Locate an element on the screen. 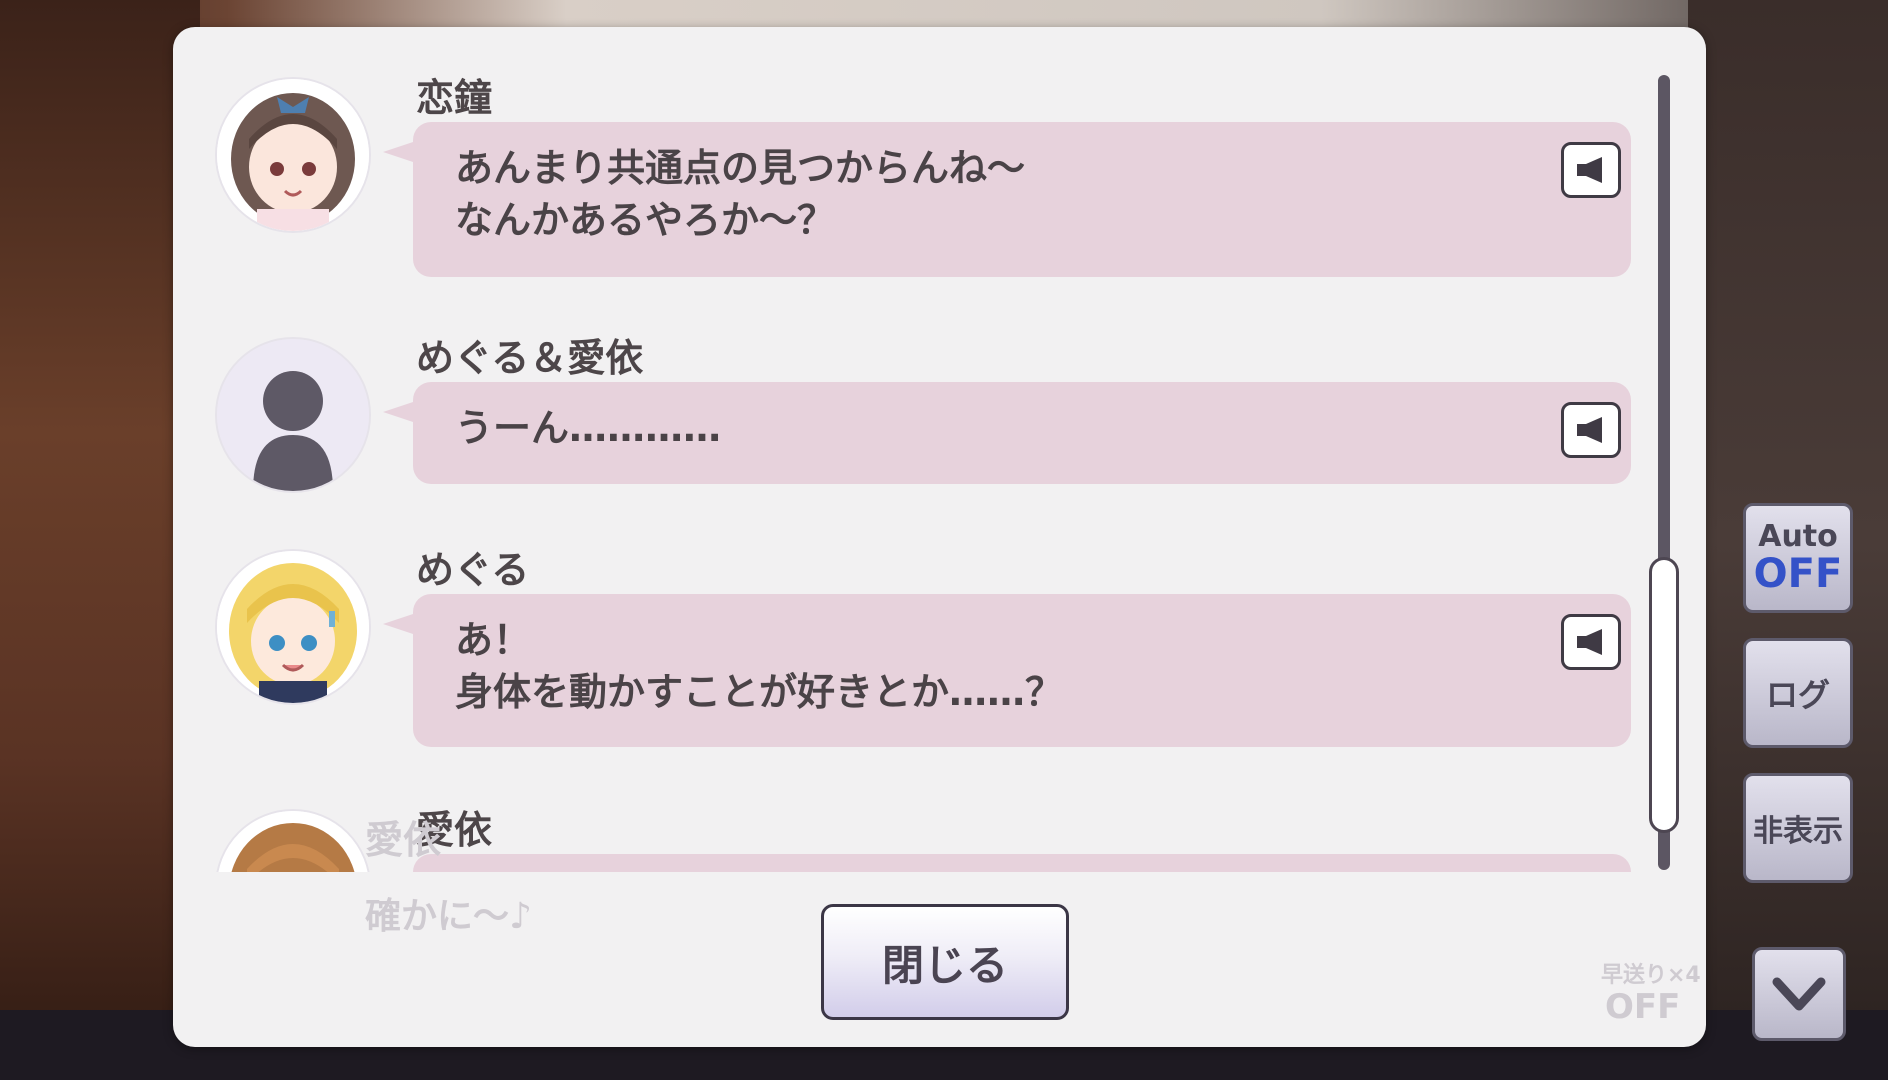 The height and width of the screenshot is (1080, 1888). log-button: ログ is located at coordinates (1798, 693).